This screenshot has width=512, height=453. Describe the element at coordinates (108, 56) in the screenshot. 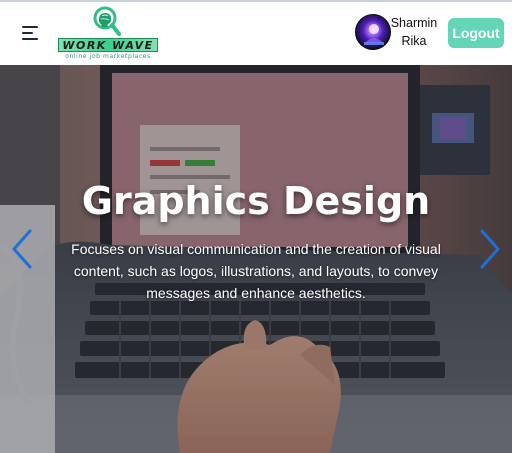

I see `brand-tagline: online job marketplaces` at that location.